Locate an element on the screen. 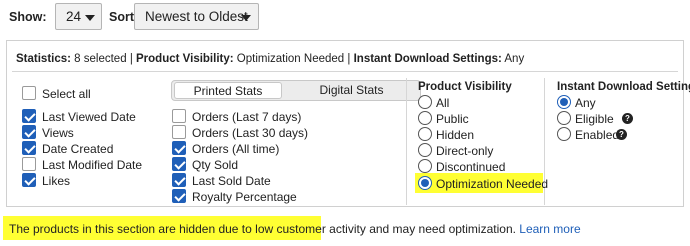 The image size is (690, 246). sort-value: Newest to Oldest is located at coordinates (196, 16).